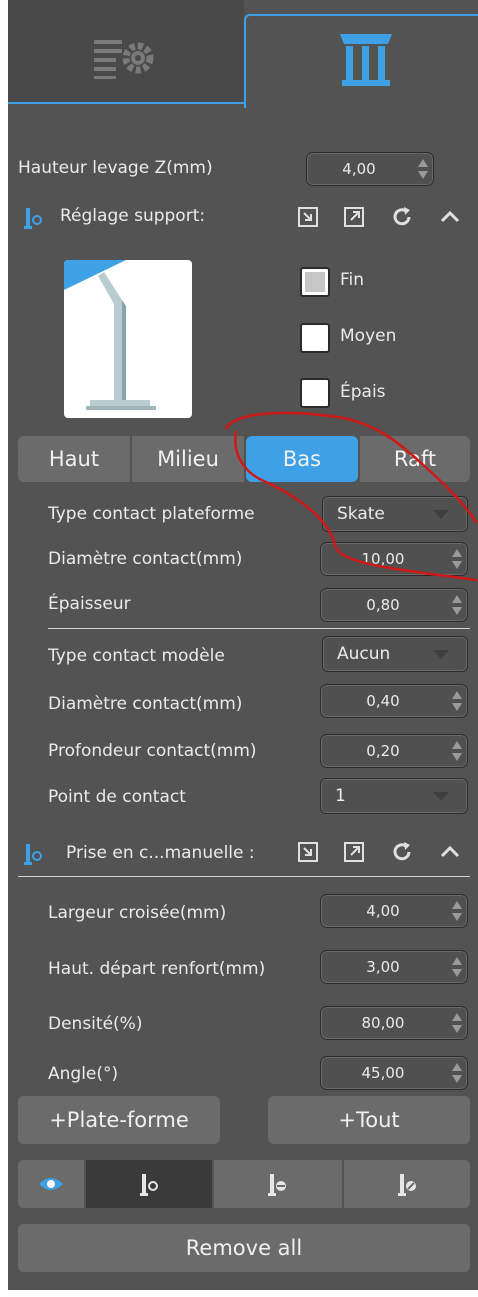 This screenshot has height=1297, width=478. Describe the element at coordinates (383, 605) in the screenshot. I see `thickness-value: 0,80` at that location.